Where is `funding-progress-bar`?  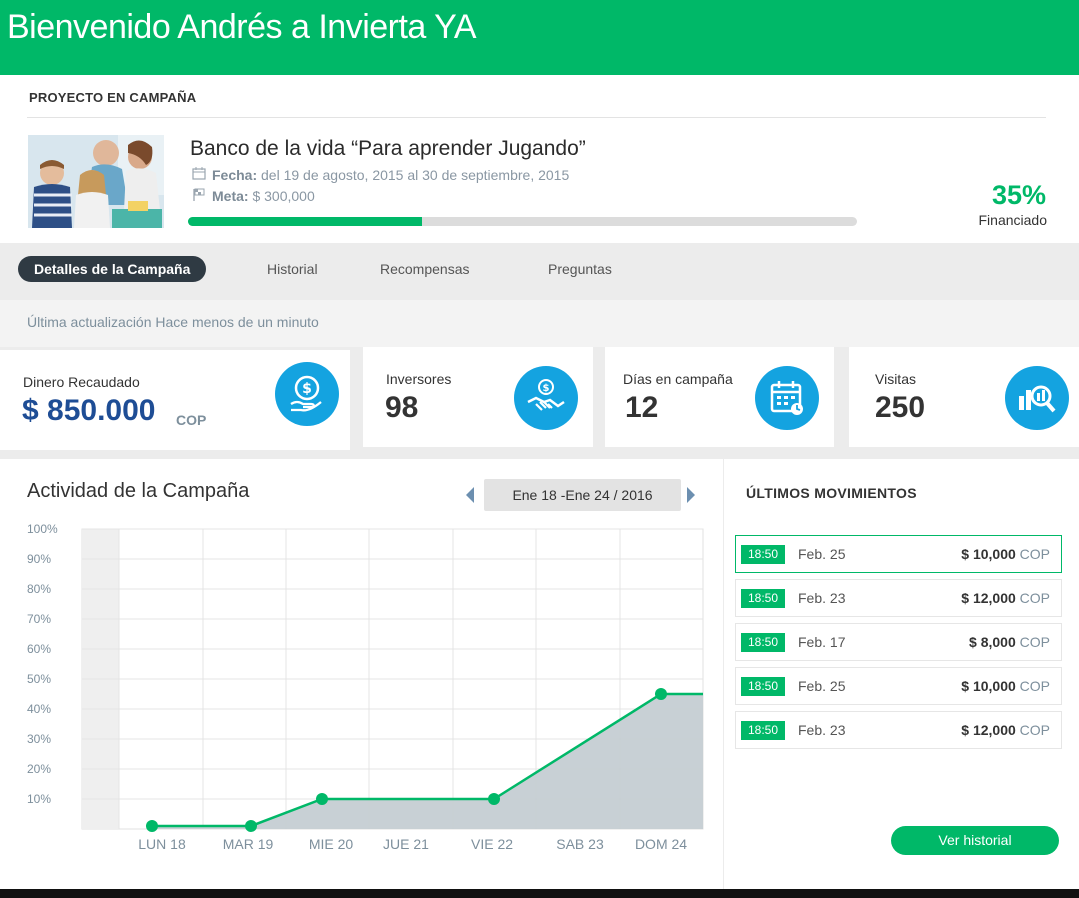
funding-progress-bar is located at coordinates (522, 221).